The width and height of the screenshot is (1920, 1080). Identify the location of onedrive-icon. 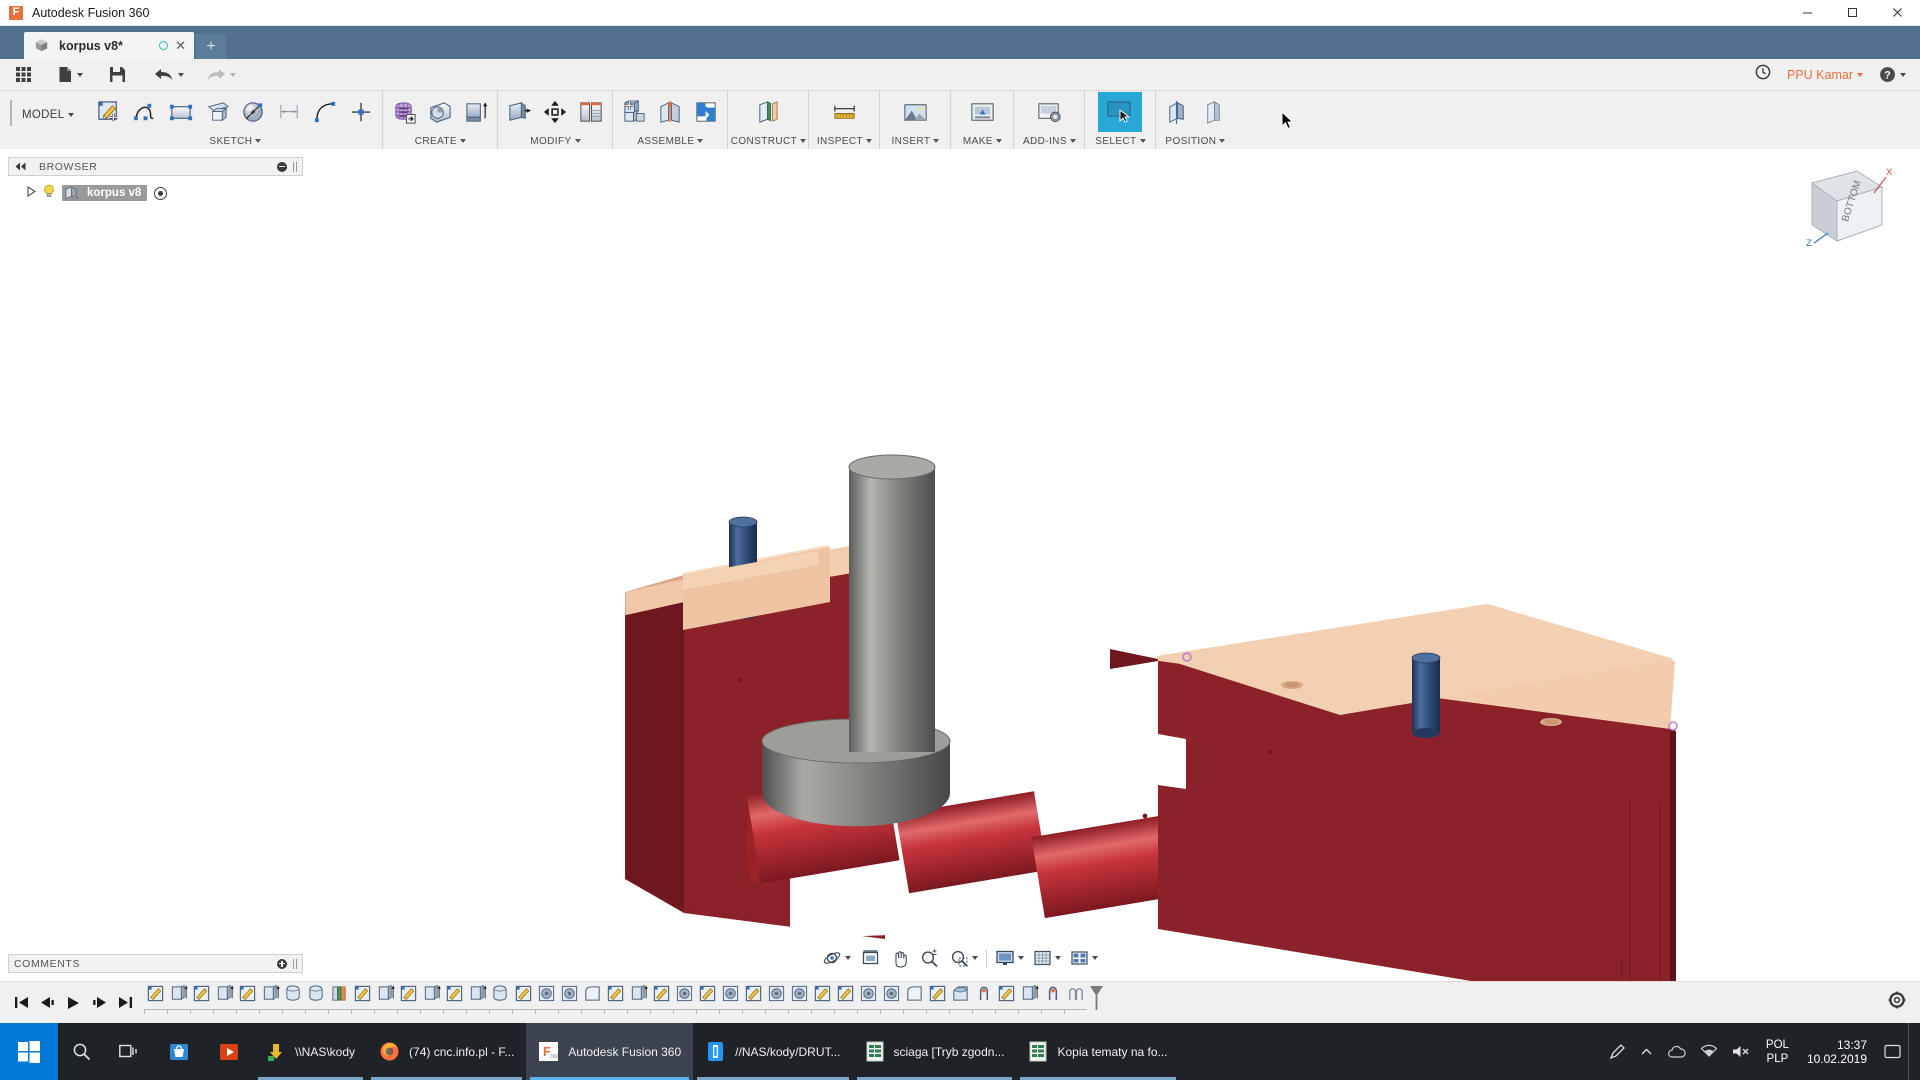
(1676, 1051).